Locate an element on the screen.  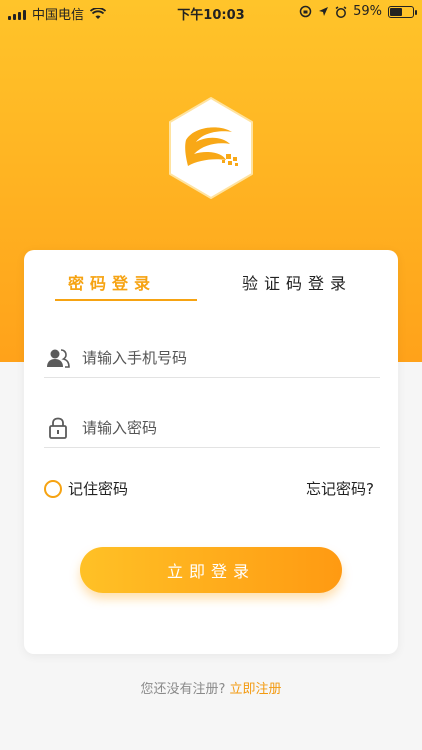
remember-password-toggle: 记住密码 is located at coordinates (86, 488).